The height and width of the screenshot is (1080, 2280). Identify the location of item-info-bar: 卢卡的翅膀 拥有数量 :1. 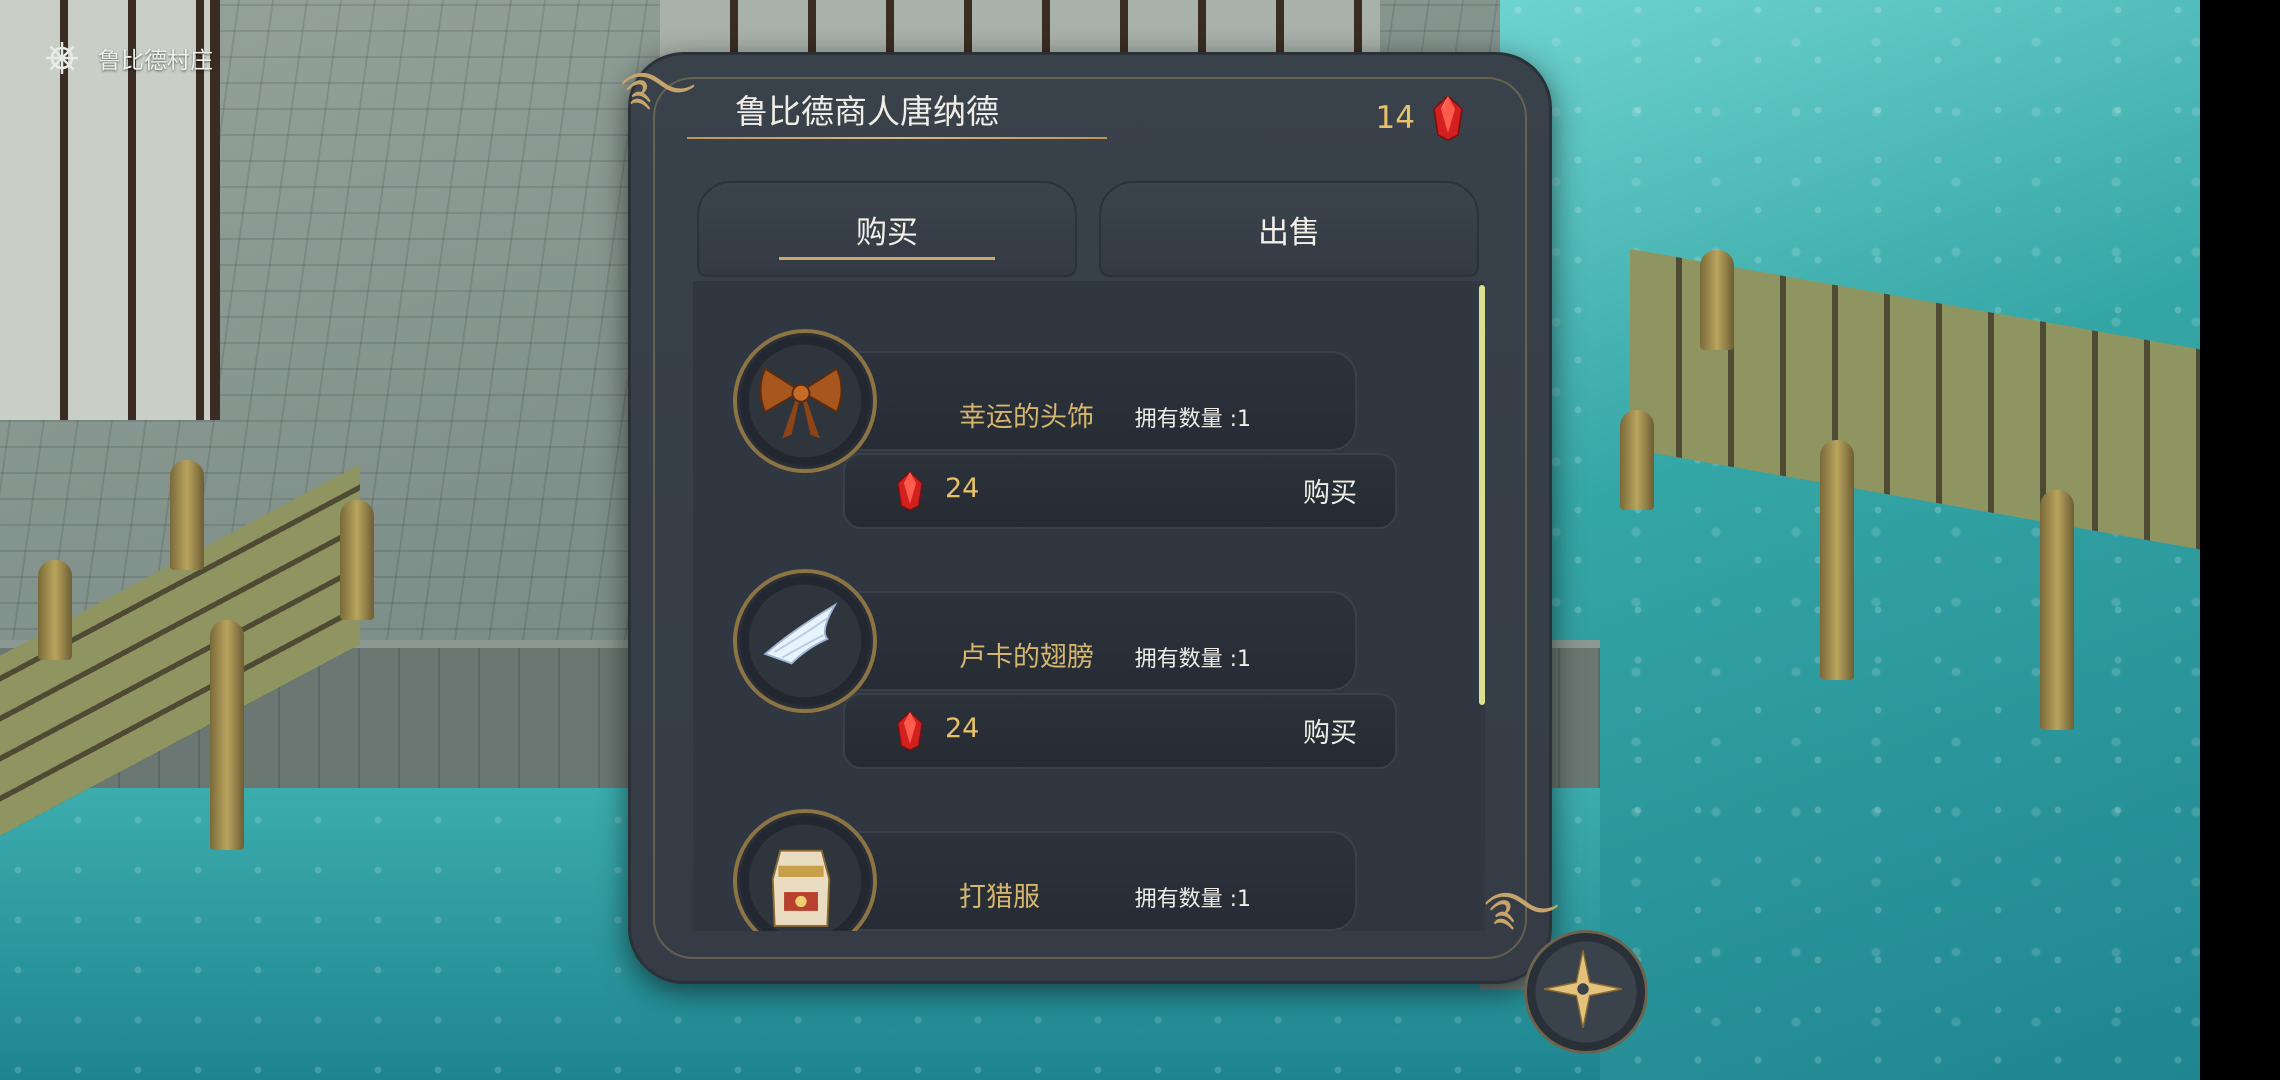
(1095, 641).